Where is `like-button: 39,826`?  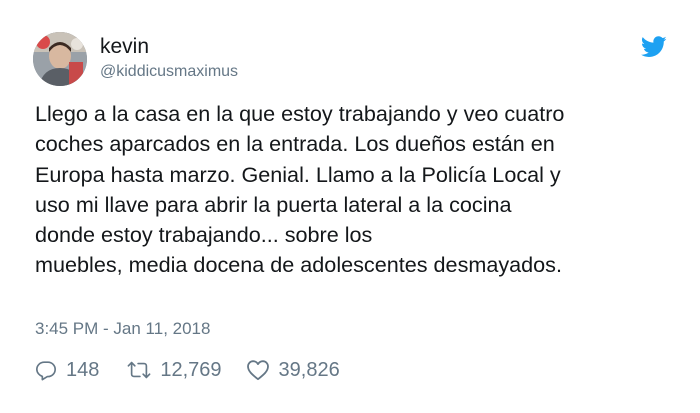
like-button: 39,826 is located at coordinates (293, 370).